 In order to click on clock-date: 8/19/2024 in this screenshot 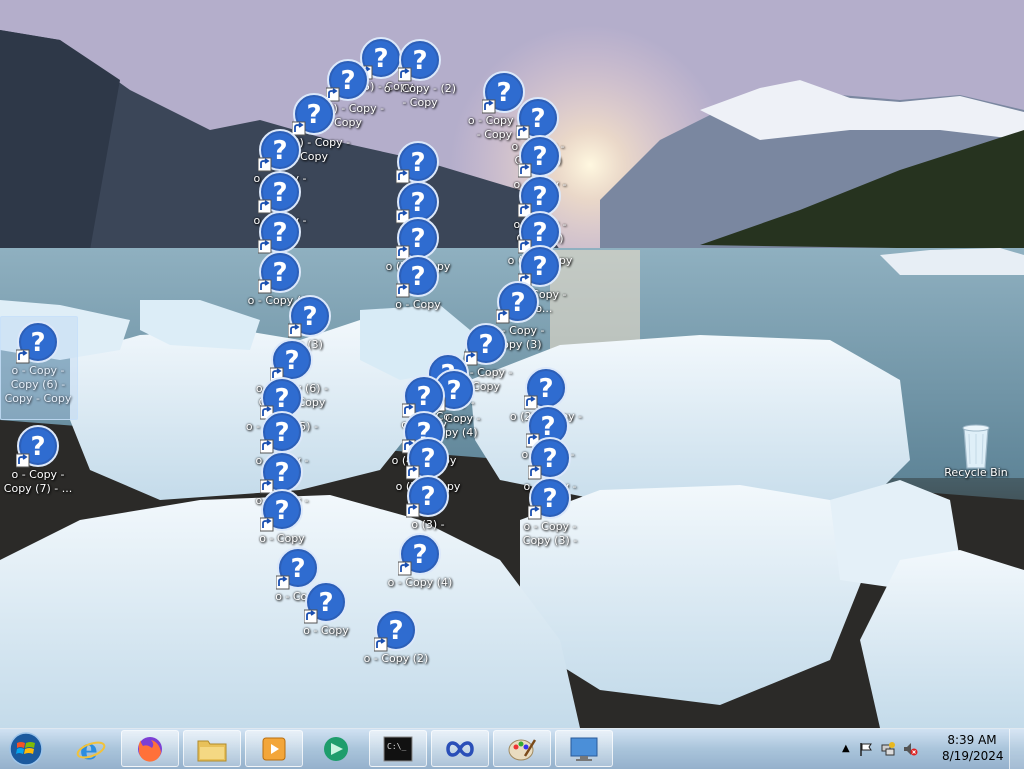, I will do `click(973, 756)`.